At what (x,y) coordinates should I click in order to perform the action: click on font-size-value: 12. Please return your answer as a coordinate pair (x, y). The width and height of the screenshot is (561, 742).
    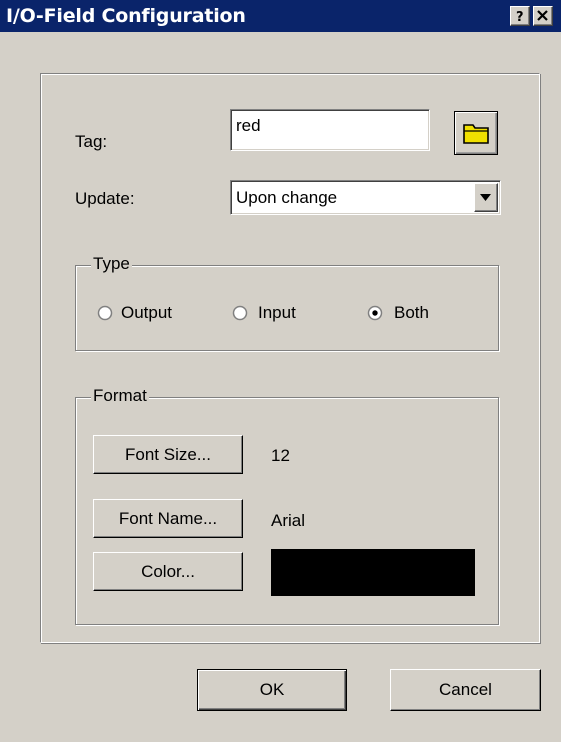
    Looking at the image, I should click on (280, 455).